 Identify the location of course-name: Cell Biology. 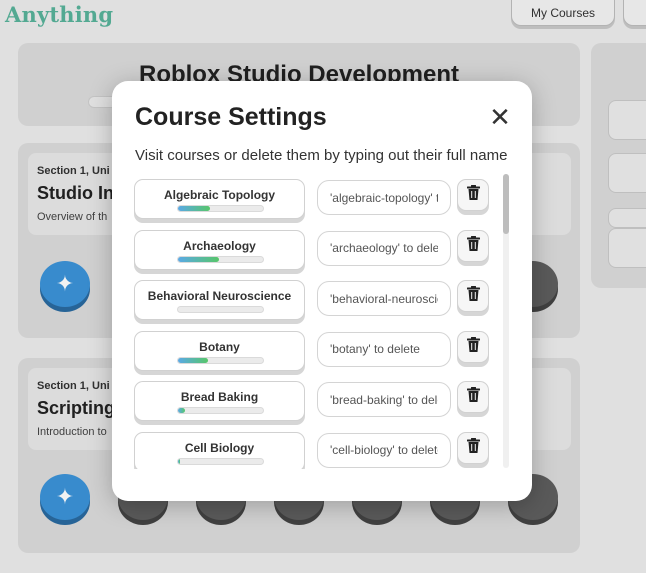
(219, 447).